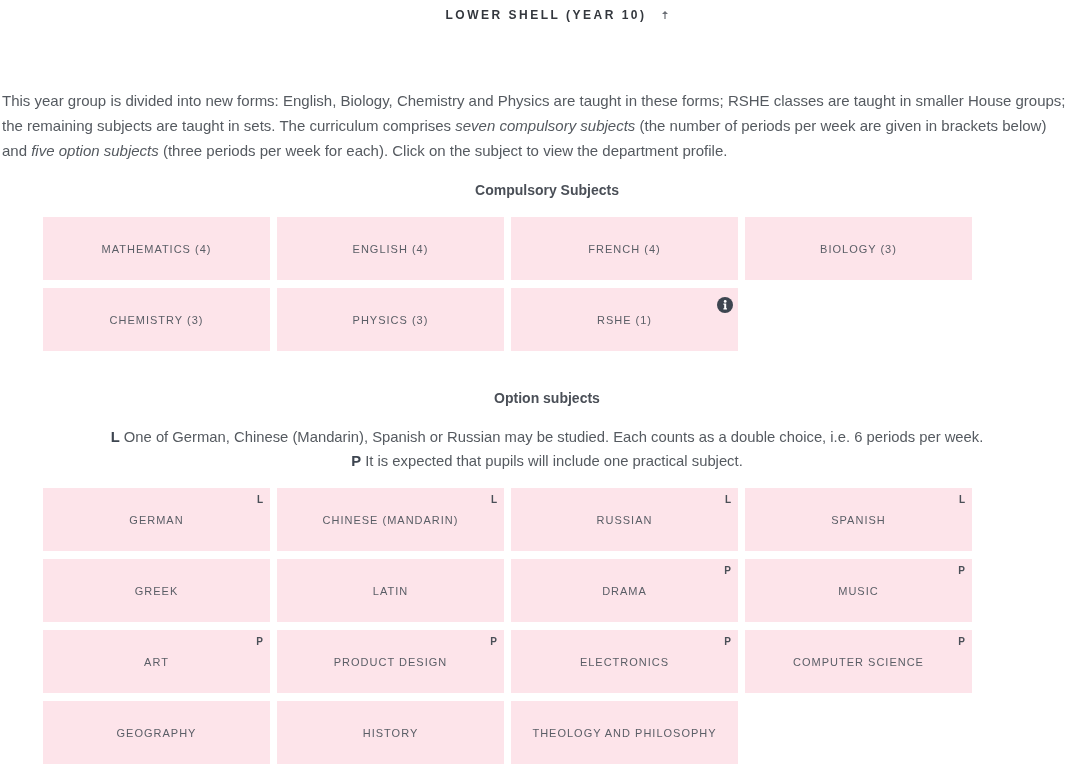 The image size is (1080, 784). I want to click on subject-card: ELECTRONICS P, so click(624, 661).